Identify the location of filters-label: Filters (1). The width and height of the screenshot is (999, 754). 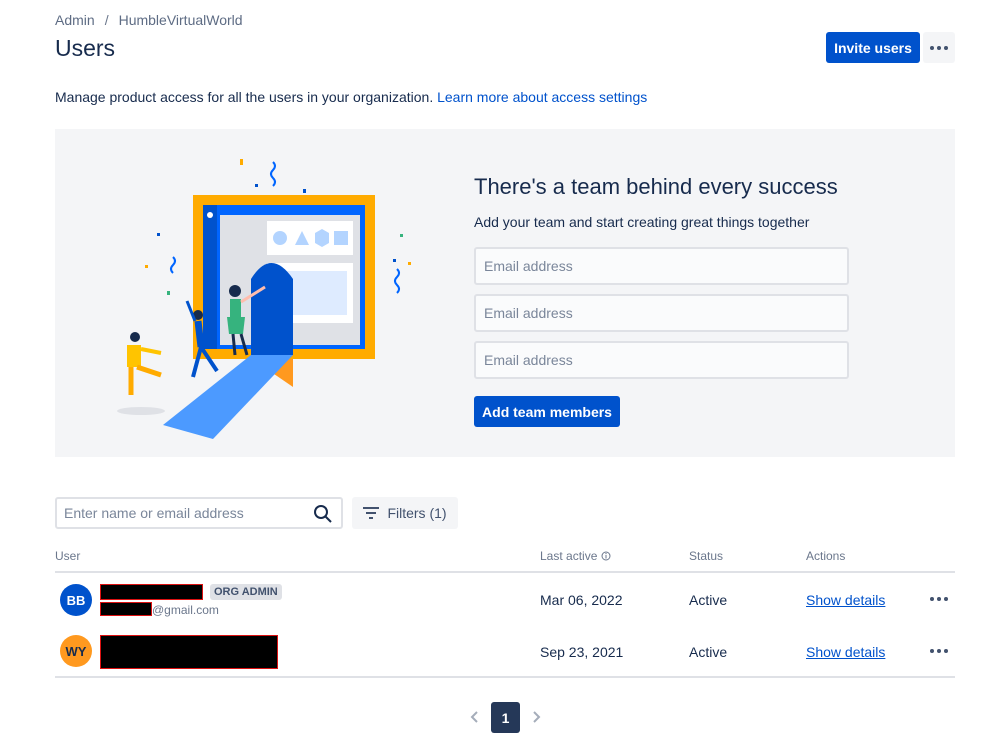
(417, 513).